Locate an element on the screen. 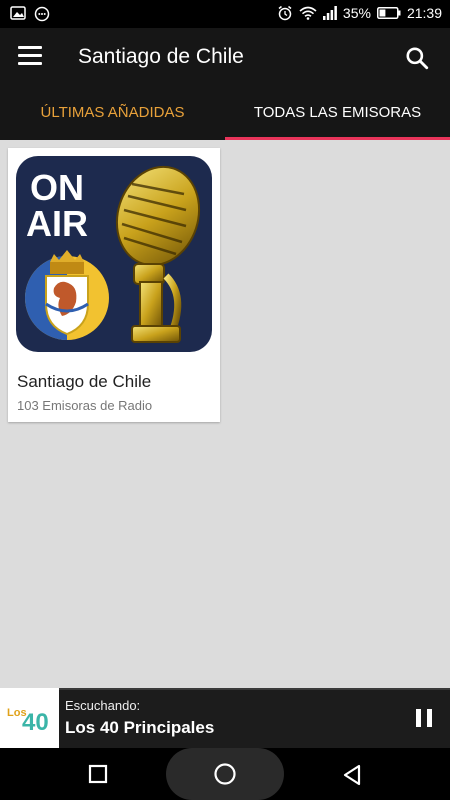 The image size is (450, 800). system-nav-bar is located at coordinates (225, 774).